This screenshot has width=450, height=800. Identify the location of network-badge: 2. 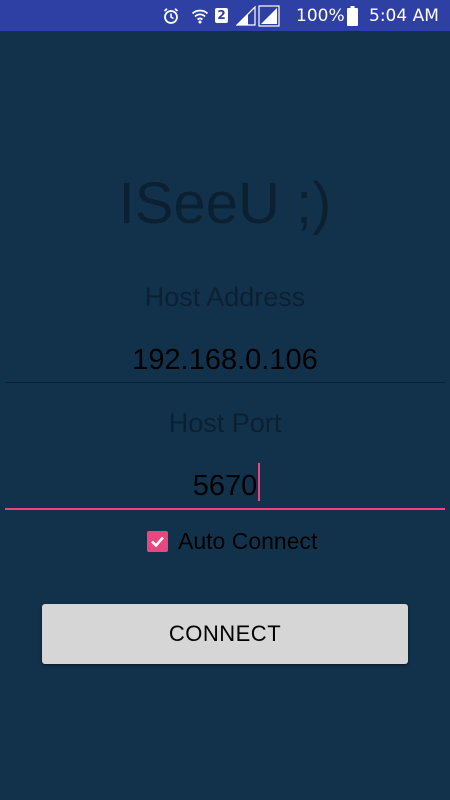
(221, 15).